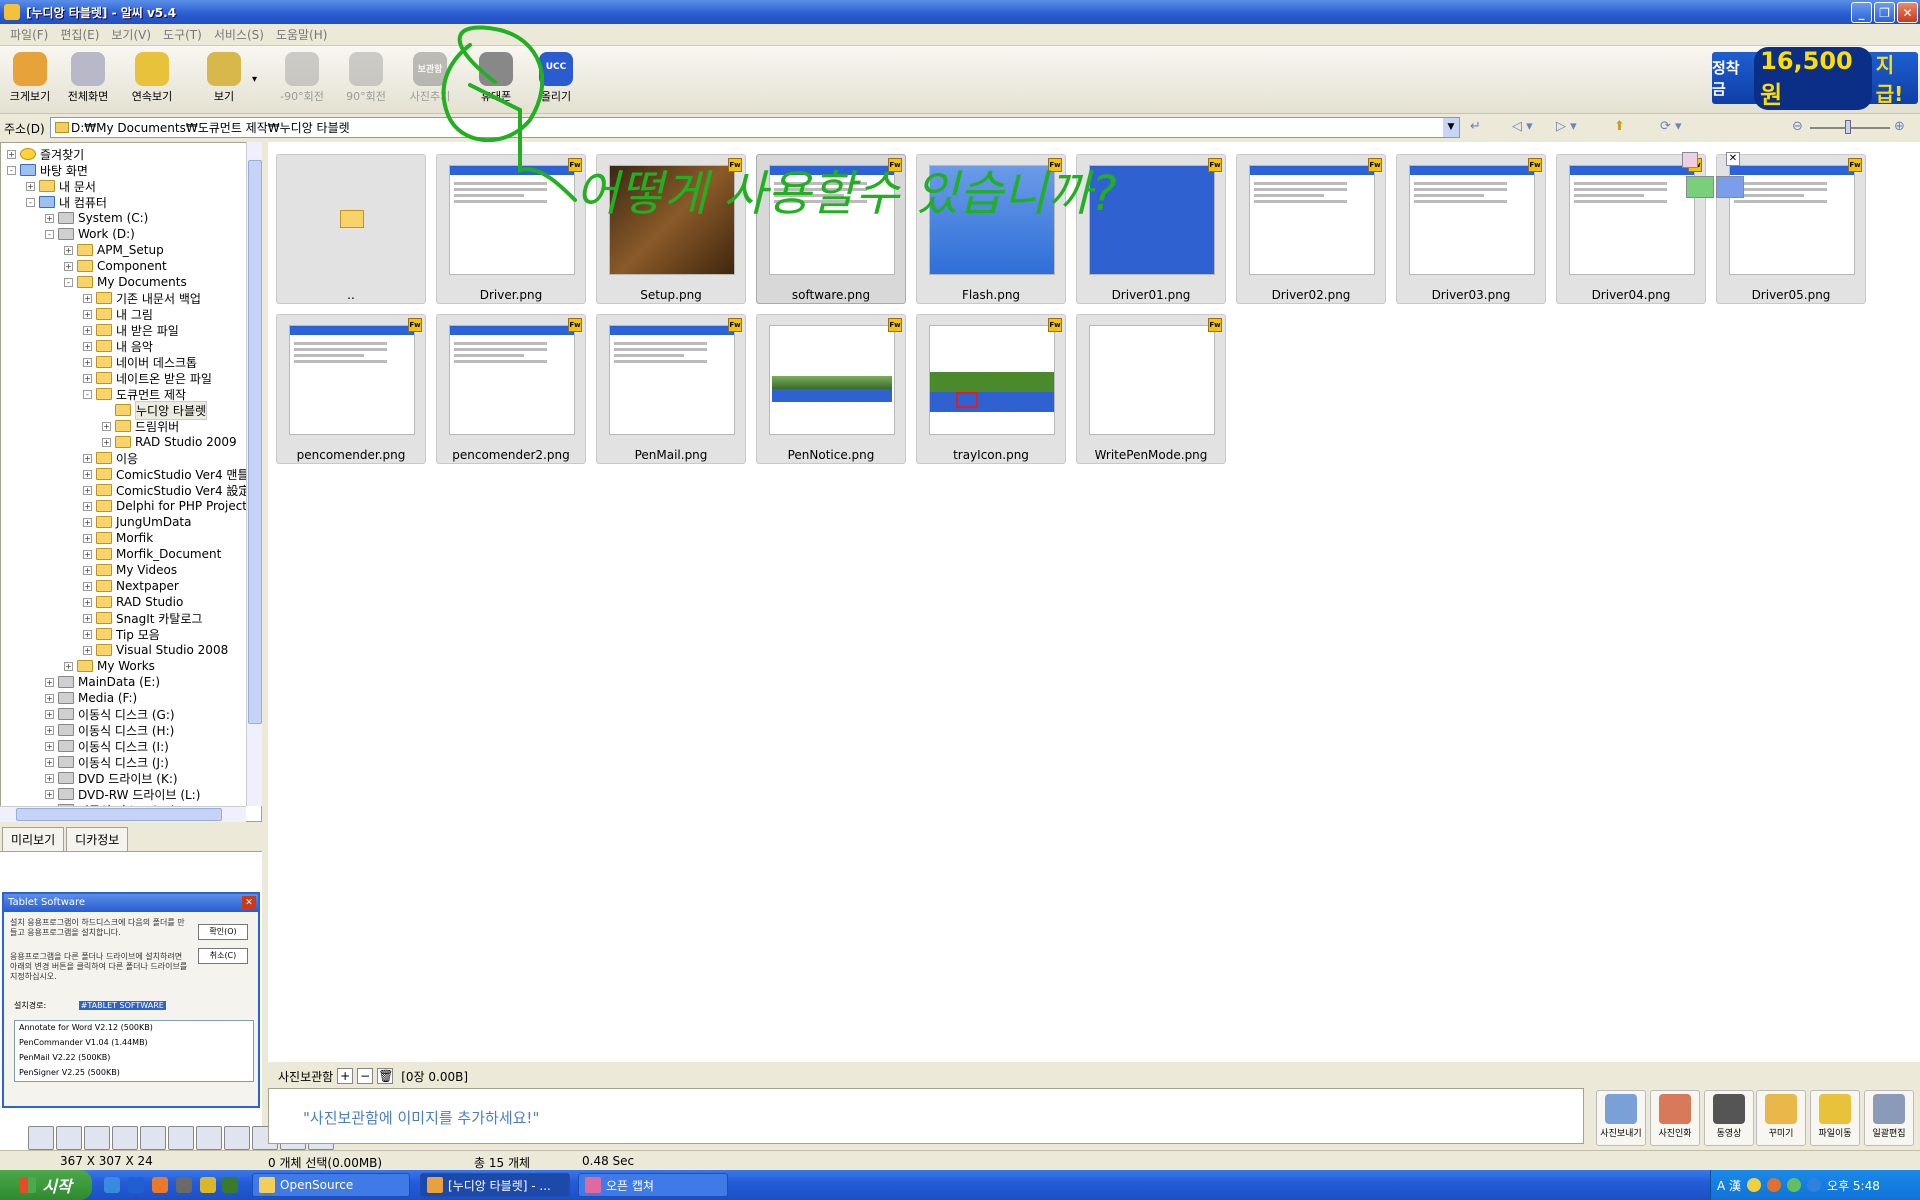  What do you see at coordinates (90, 234) in the screenshot?
I see `tree-item: - Work (D:)` at bounding box center [90, 234].